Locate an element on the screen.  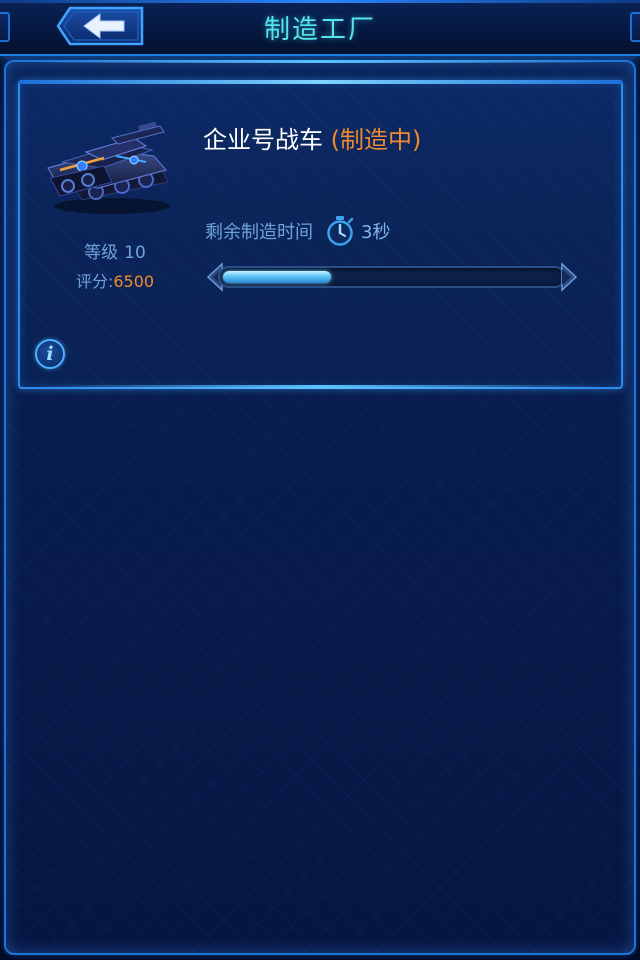
score-row: 评分:6500 is located at coordinates (115, 280).